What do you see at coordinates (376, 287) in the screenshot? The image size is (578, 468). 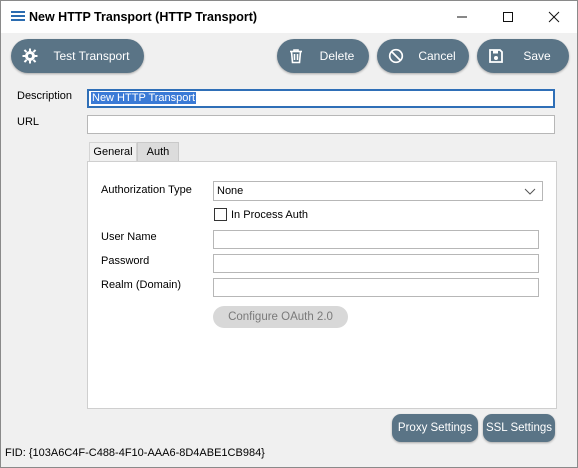 I see `realm-input` at bounding box center [376, 287].